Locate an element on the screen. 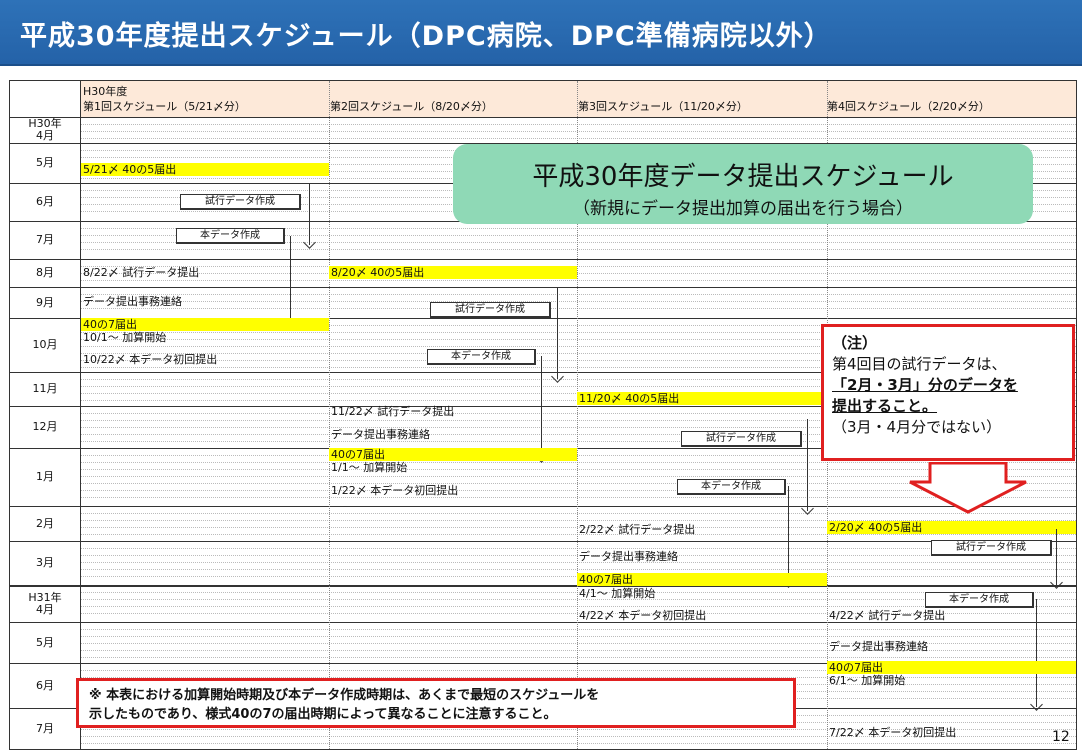 This screenshot has height=753, width=1082. month-column is located at coordinates (45, 415).